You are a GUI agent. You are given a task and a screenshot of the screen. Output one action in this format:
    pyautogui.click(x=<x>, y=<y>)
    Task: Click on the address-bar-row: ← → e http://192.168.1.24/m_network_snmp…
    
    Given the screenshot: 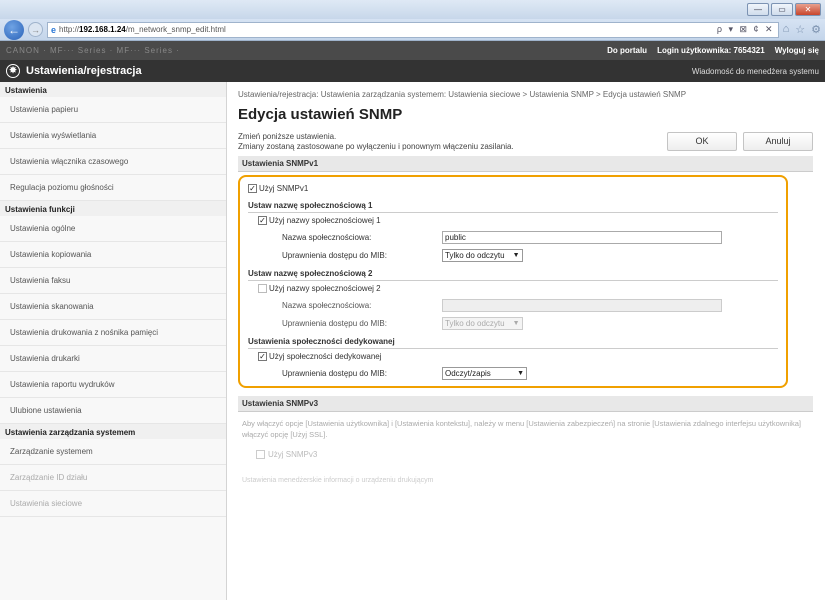 What is the action you would take?
    pyautogui.click(x=412, y=30)
    